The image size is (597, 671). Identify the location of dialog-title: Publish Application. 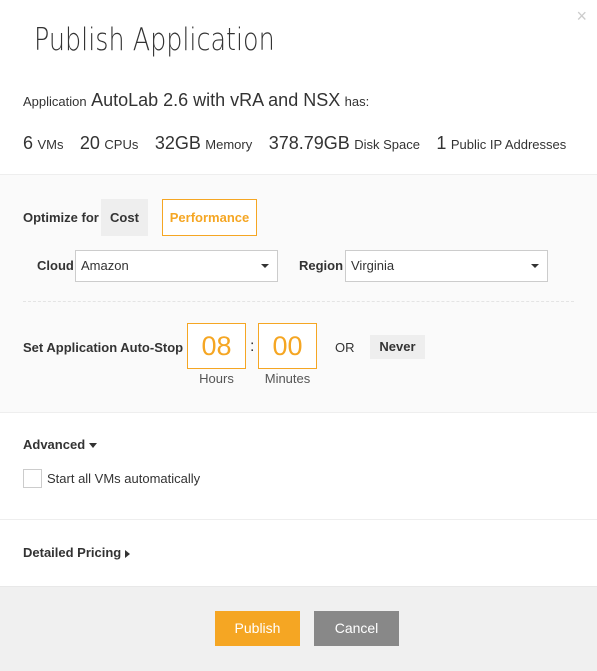
(154, 40).